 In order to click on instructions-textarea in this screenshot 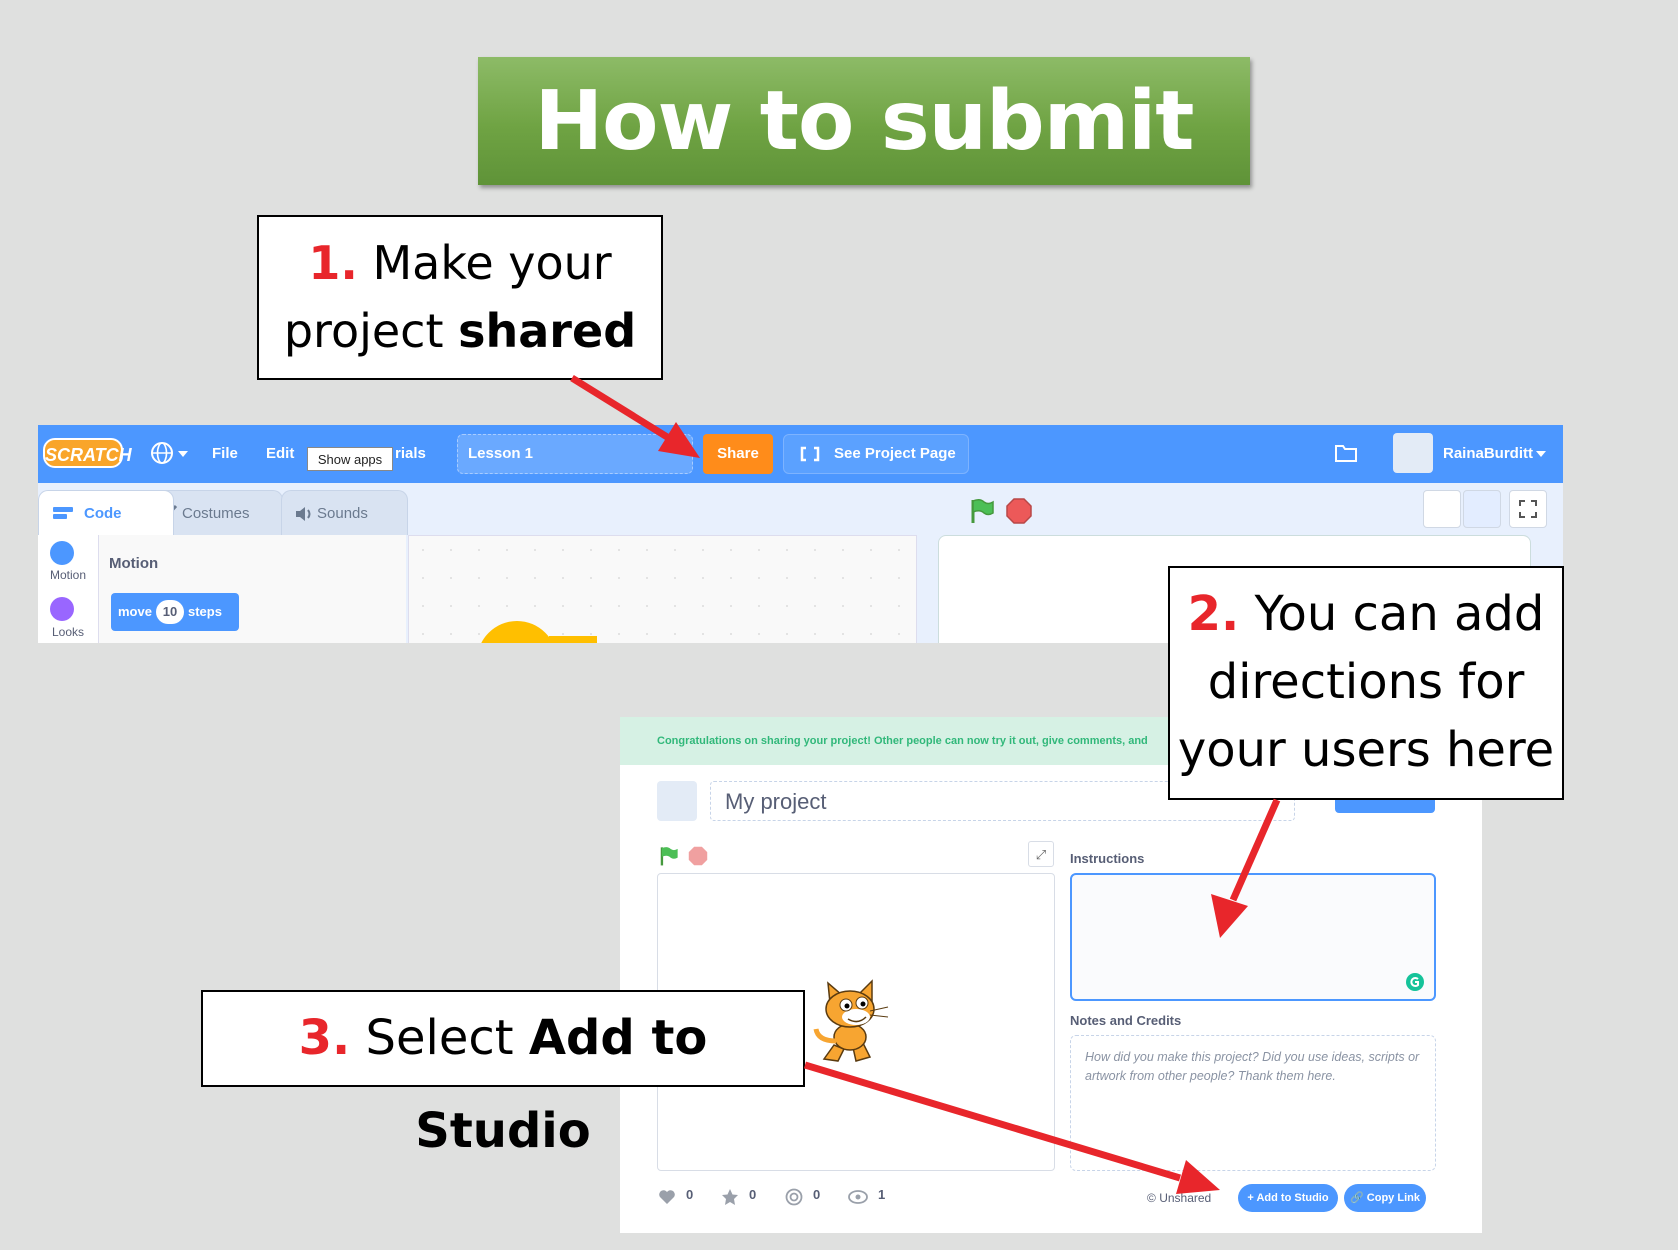, I will do `click(1253, 937)`.